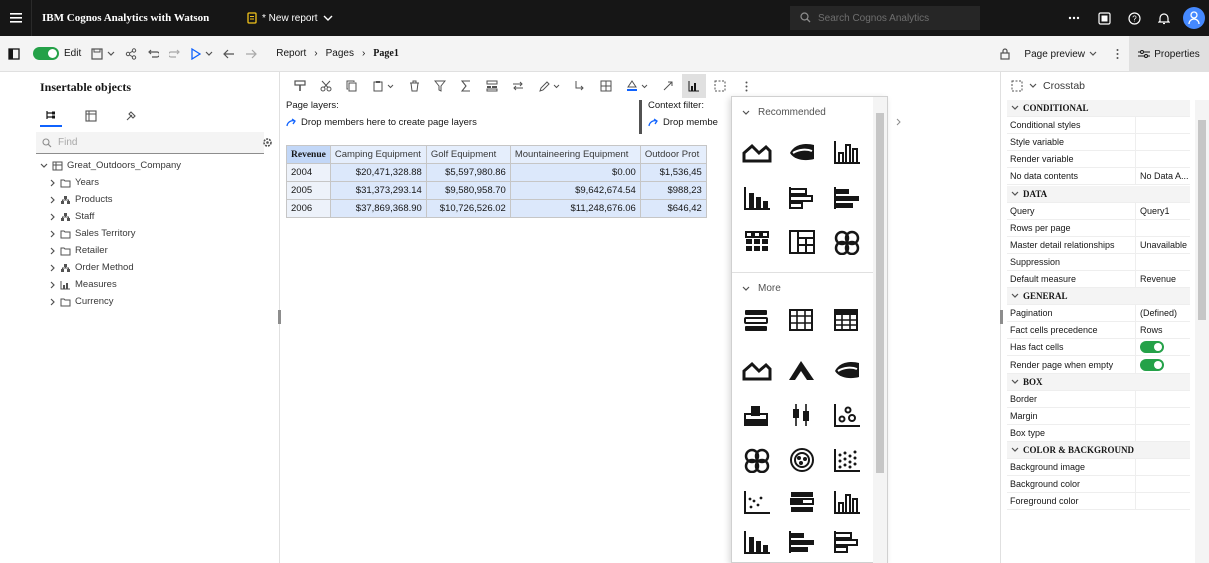 The width and height of the screenshot is (1209, 563). Describe the element at coordinates (518, 86) in the screenshot. I see `swap-icon` at that location.